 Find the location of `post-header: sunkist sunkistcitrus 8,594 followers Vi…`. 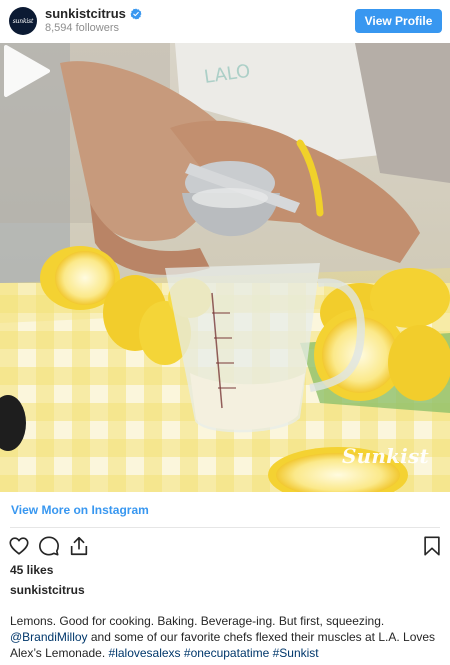

post-header: sunkist sunkistcitrus 8,594 followers Vi… is located at coordinates (225, 21).